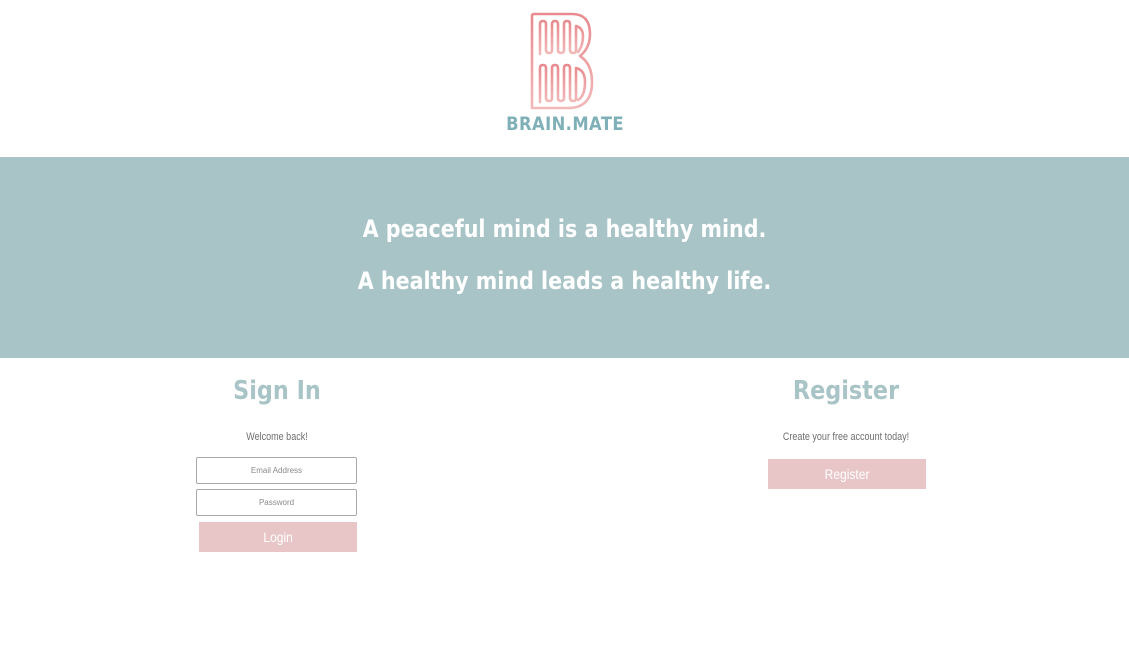  I want to click on signin-subtitle: Welcome back!, so click(277, 437).